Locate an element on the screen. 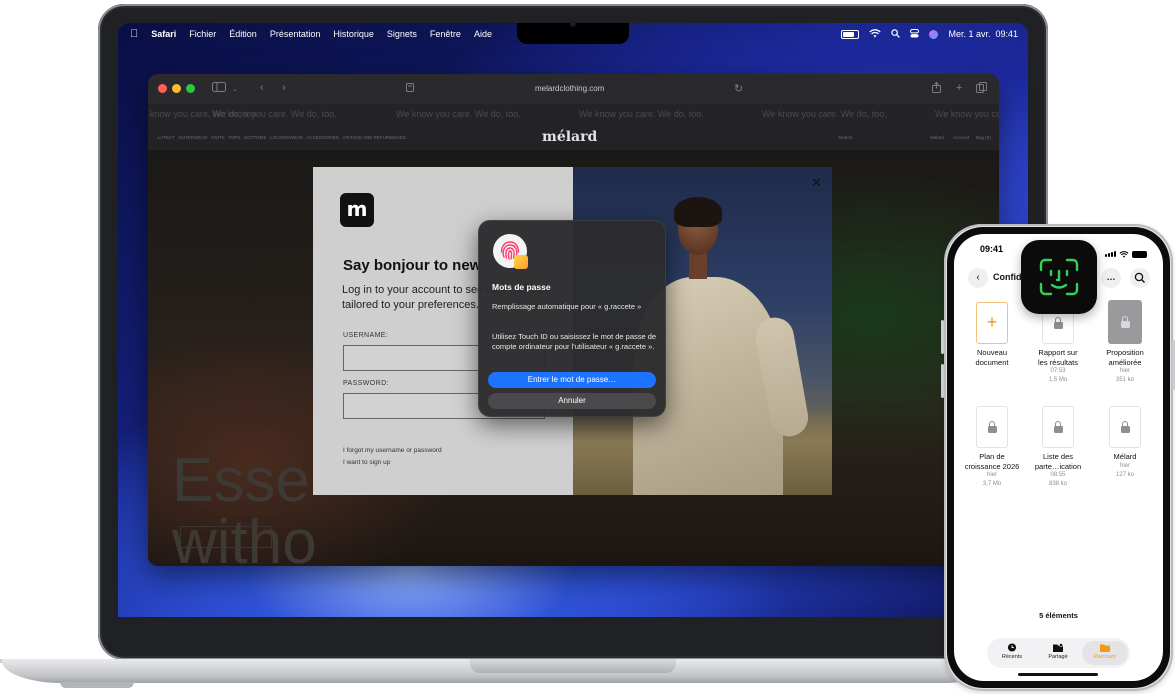  folder-icon is located at coordinates (1105, 648).